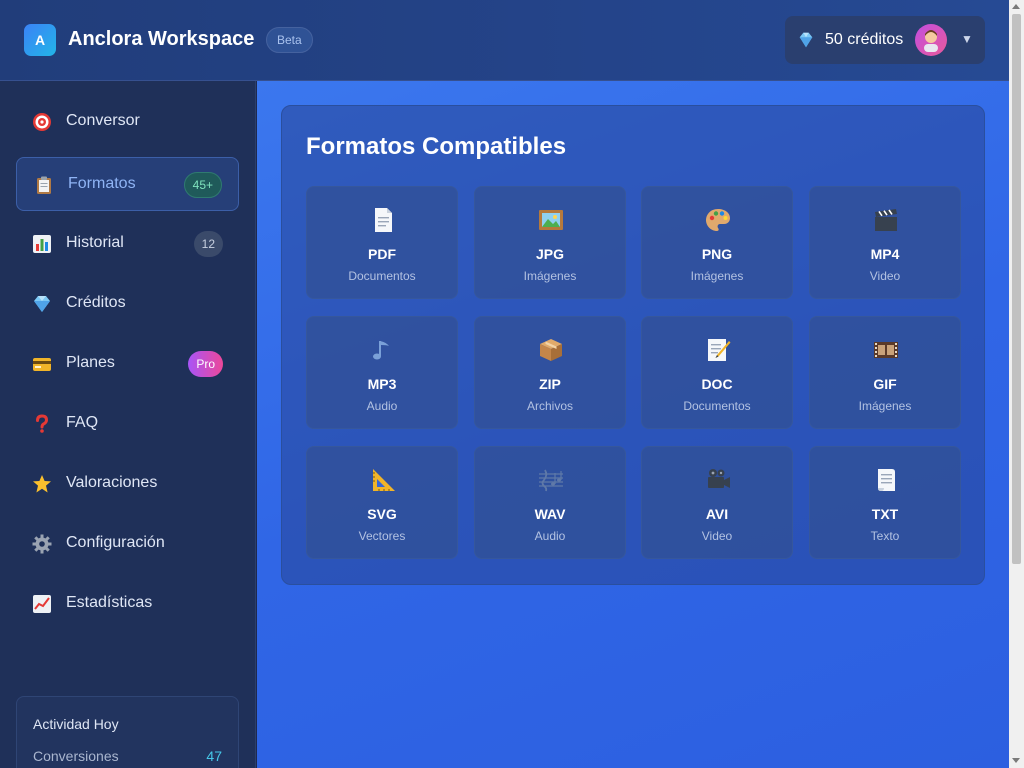  I want to click on sidebar-item-label: Valoraciones, so click(112, 482).